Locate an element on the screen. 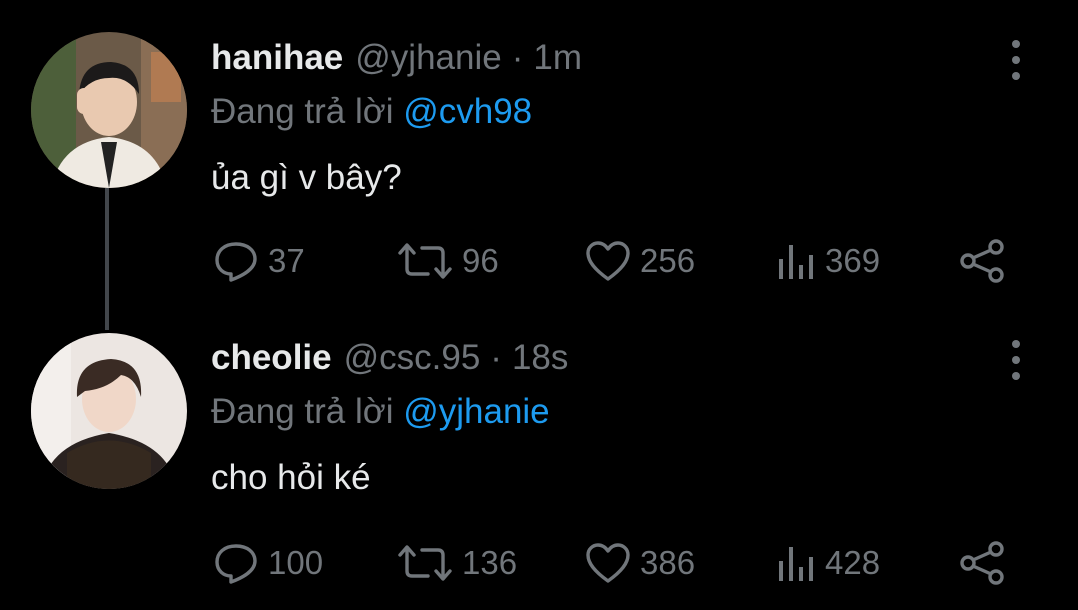 This screenshot has height=610, width=1078. views-button: 428 is located at coordinates (827, 563).